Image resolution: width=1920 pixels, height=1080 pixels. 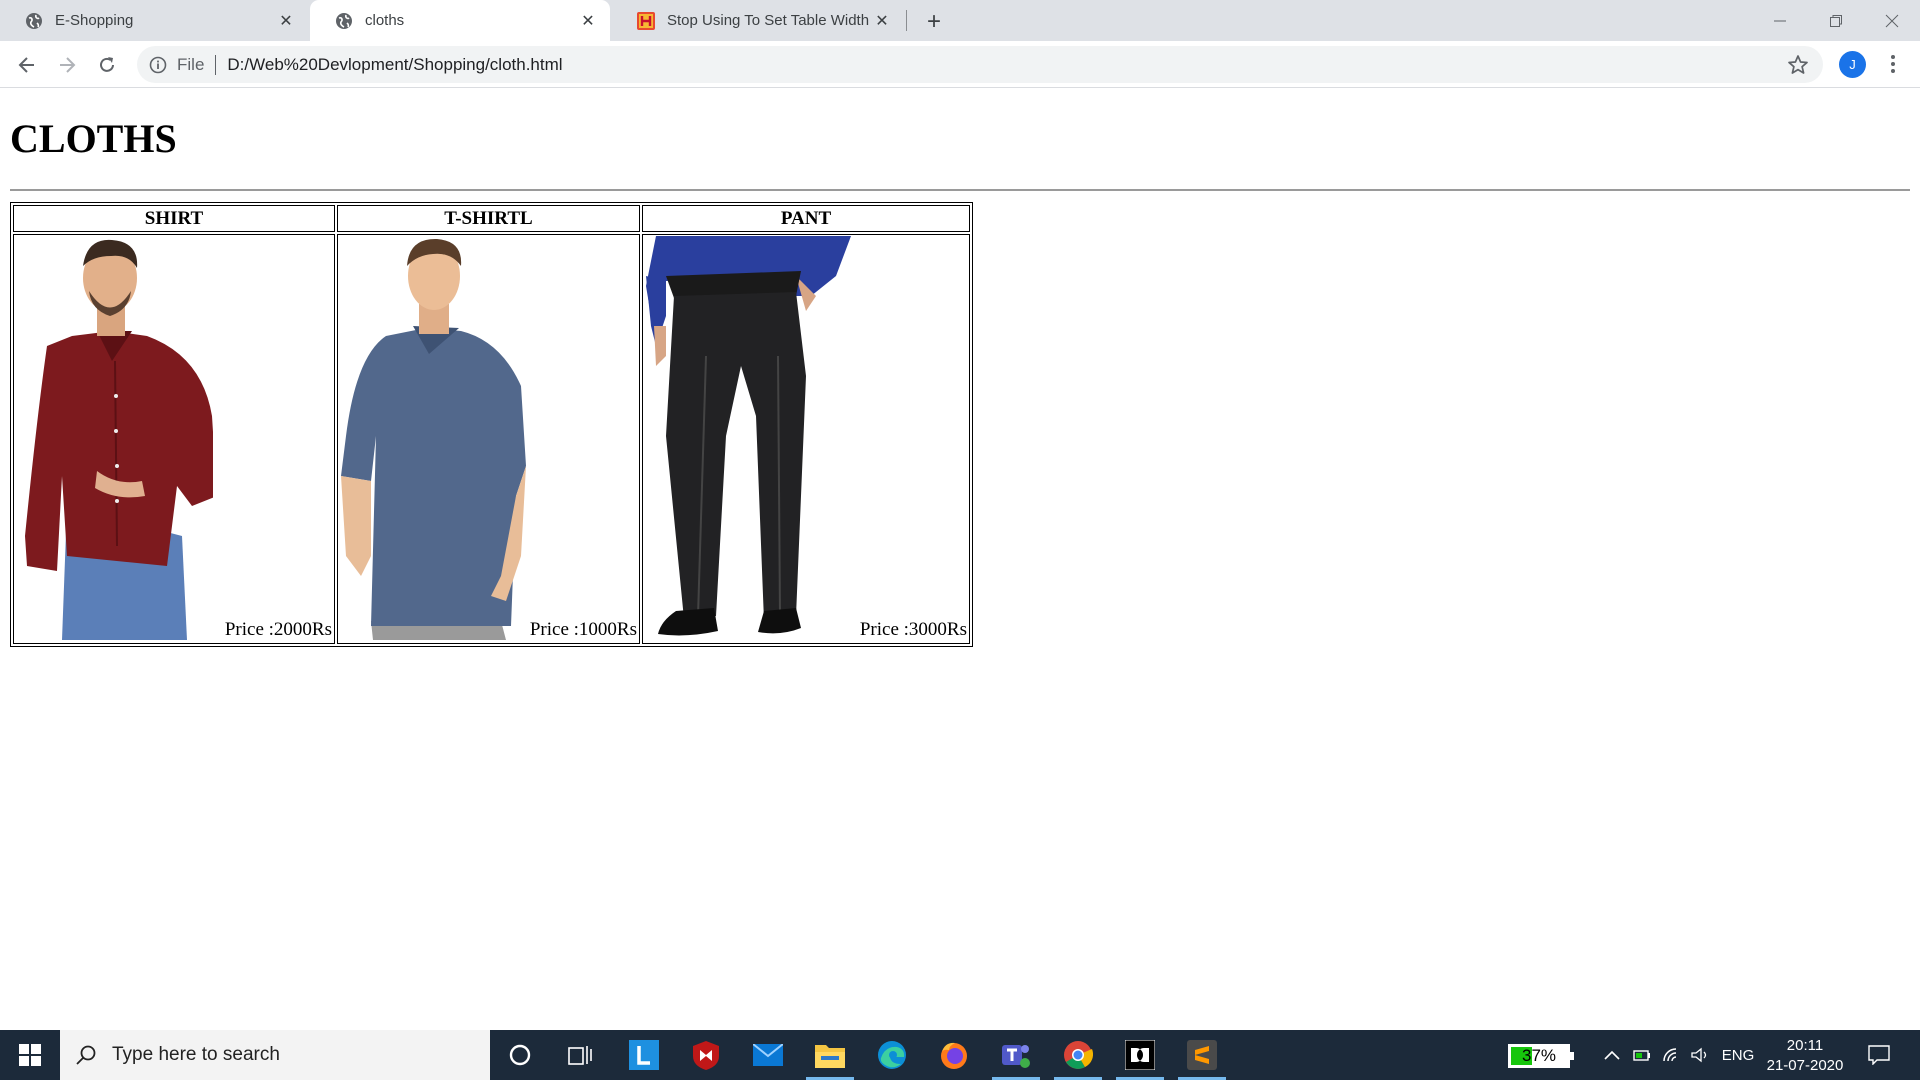 I want to click on close-icon, so click(x=1892, y=20).